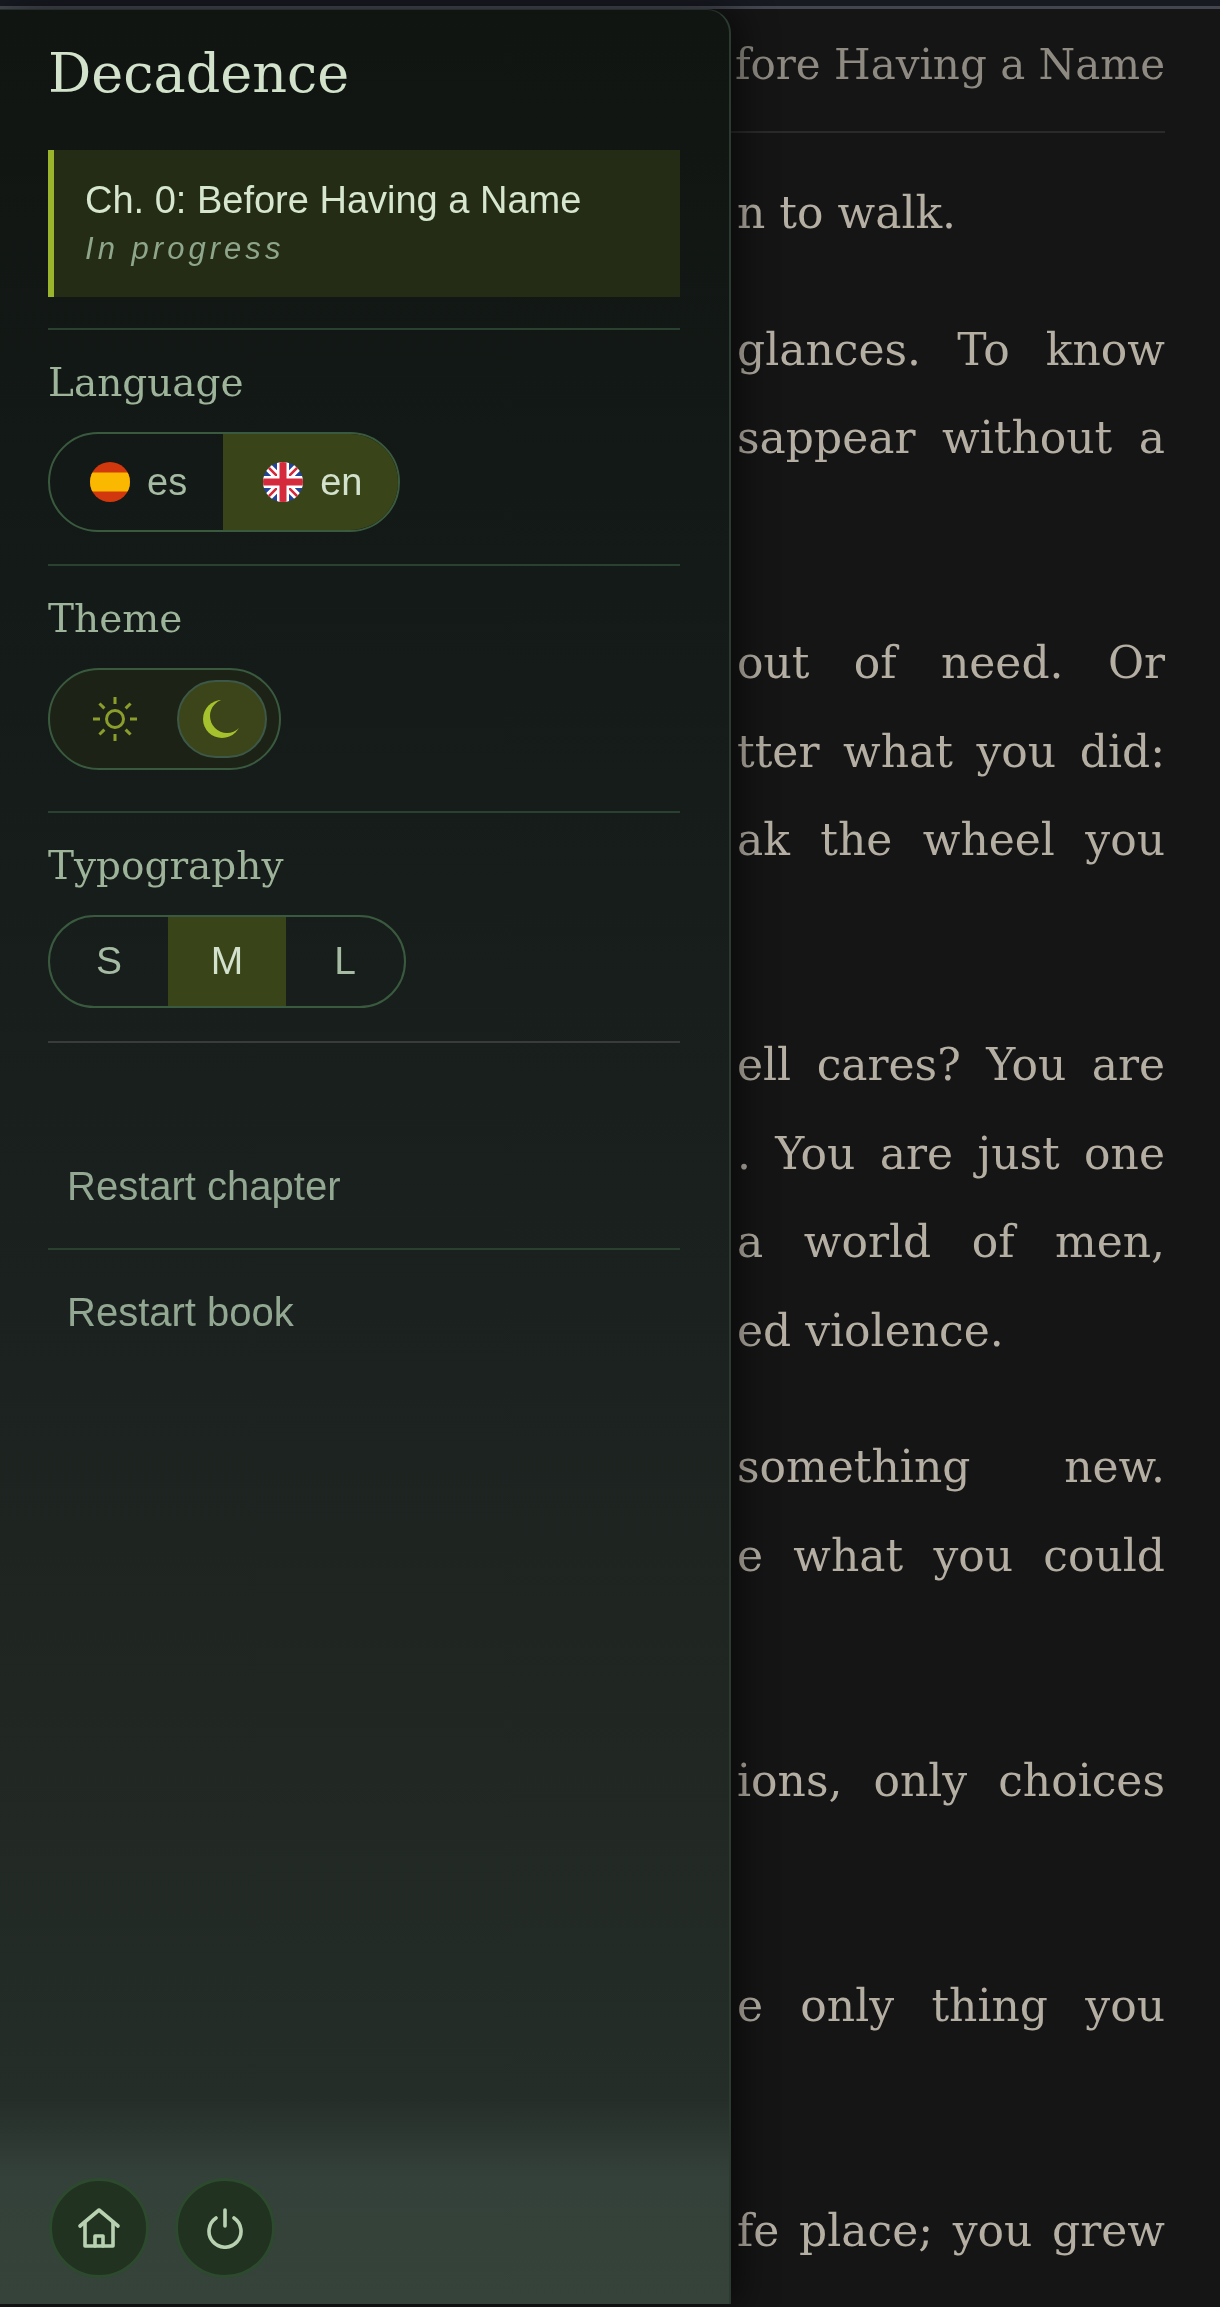 The width and height of the screenshot is (1220, 2307). What do you see at coordinates (283, 482) in the screenshot?
I see `british-flag-icon` at bounding box center [283, 482].